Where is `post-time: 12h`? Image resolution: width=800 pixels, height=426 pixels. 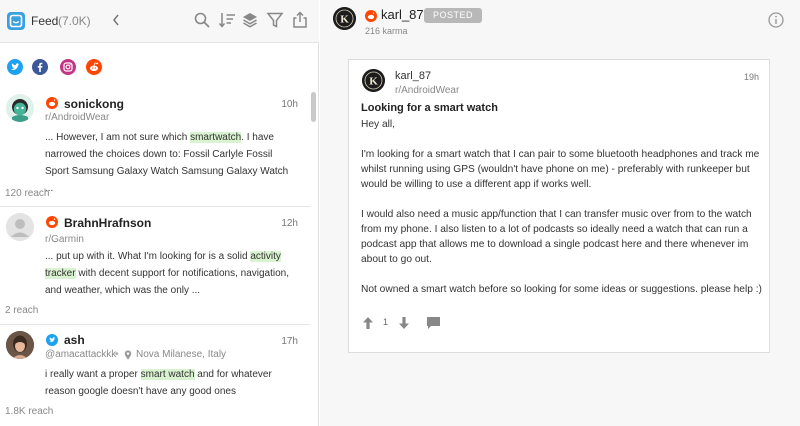
post-time: 12h is located at coordinates (289, 223).